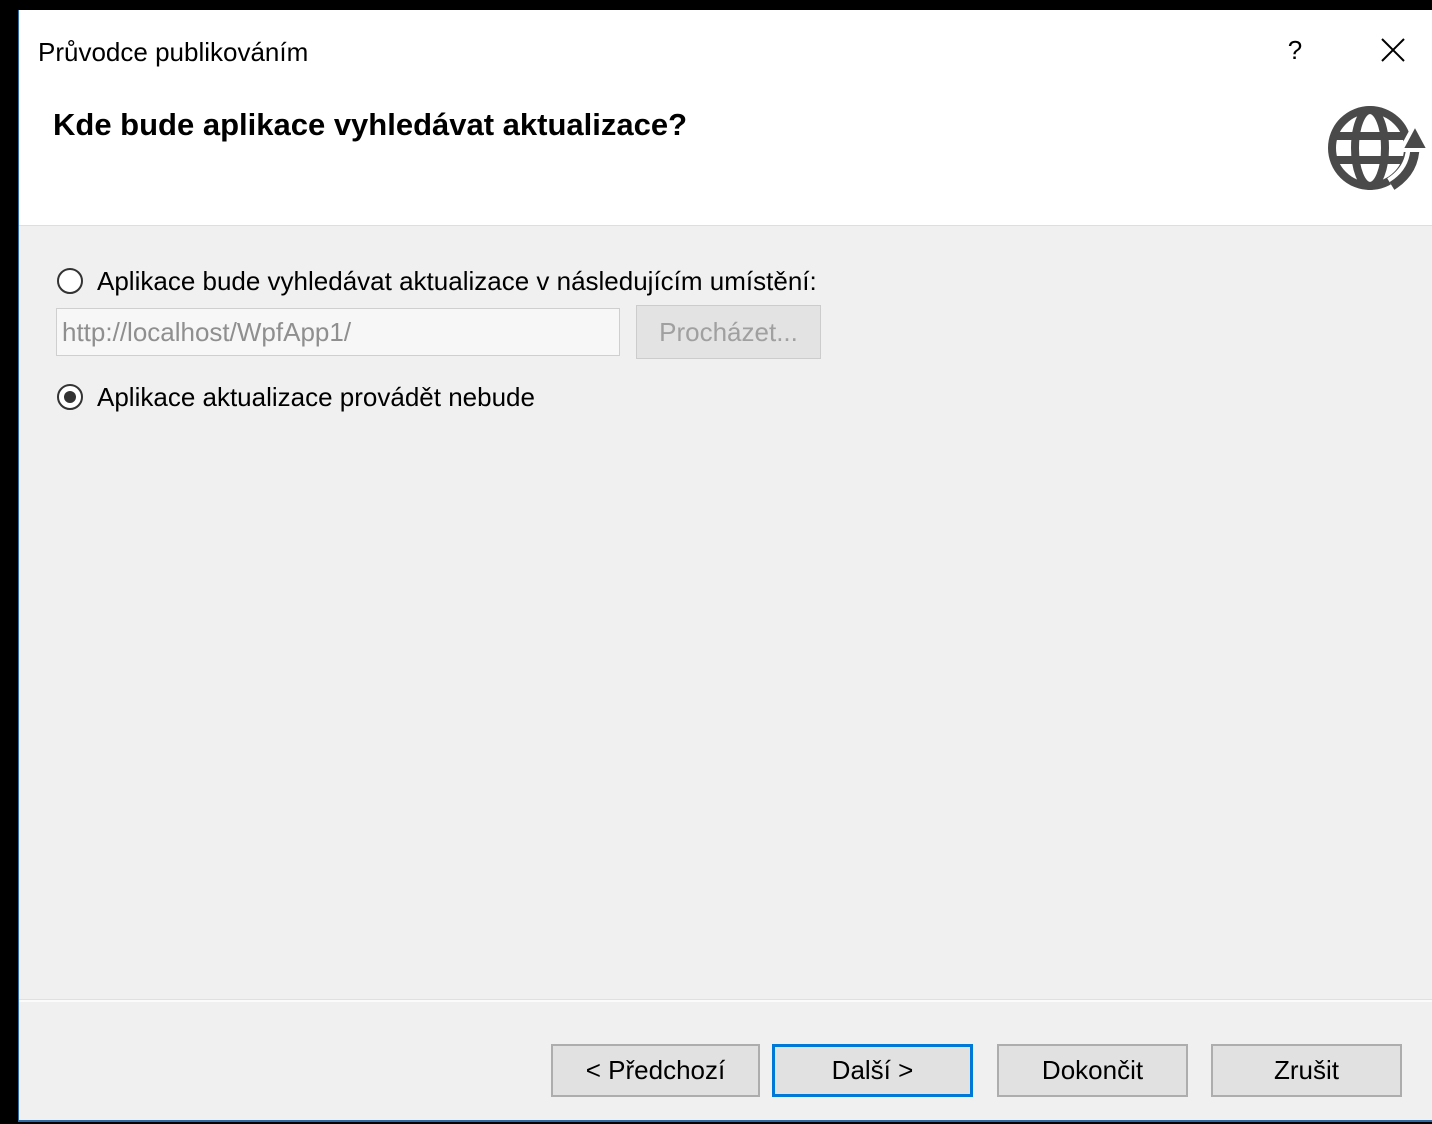 Image resolution: width=1432 pixels, height=1124 pixels. Describe the element at coordinates (725, 1000) in the screenshot. I see `footer-divider` at that location.